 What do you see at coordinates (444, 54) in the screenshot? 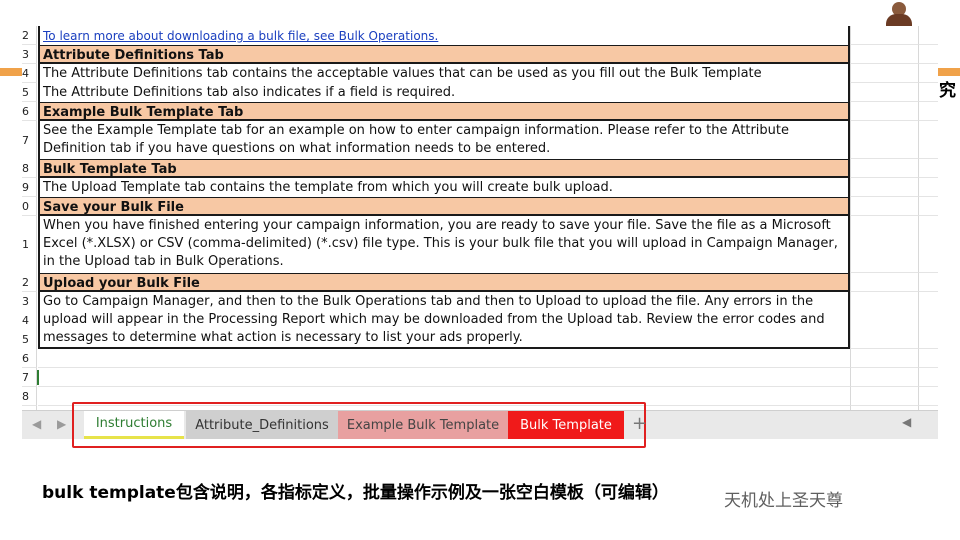
I see `section-header-cell: Attribute Definitions Tab` at bounding box center [444, 54].